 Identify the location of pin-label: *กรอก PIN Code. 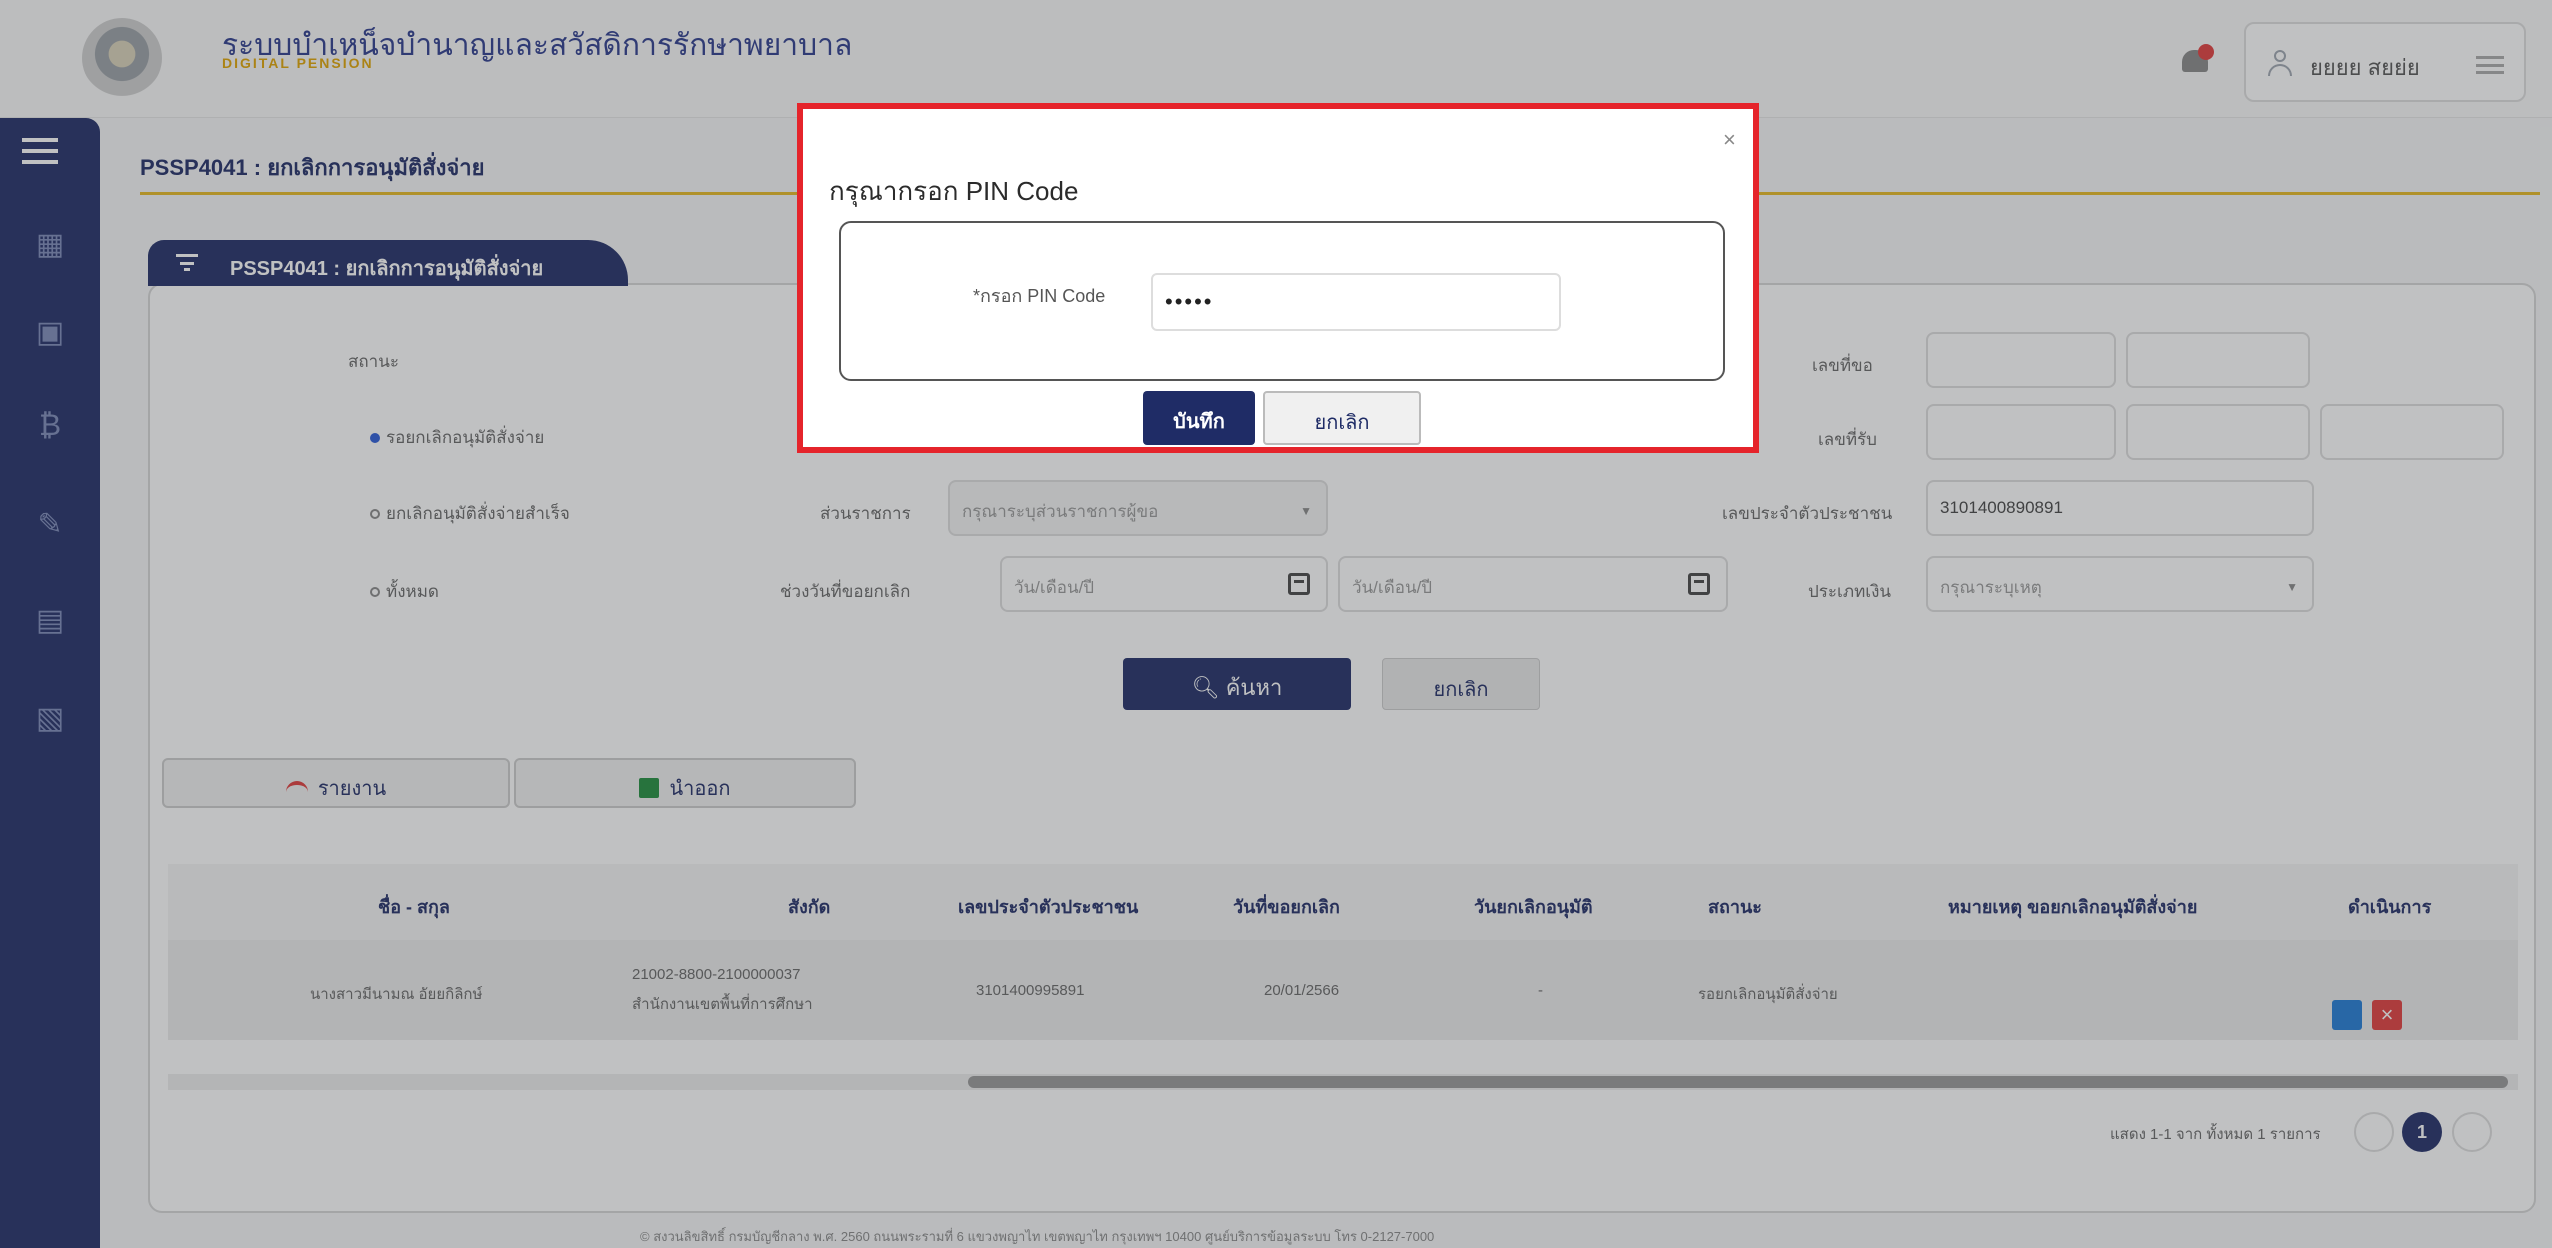
(1039, 296).